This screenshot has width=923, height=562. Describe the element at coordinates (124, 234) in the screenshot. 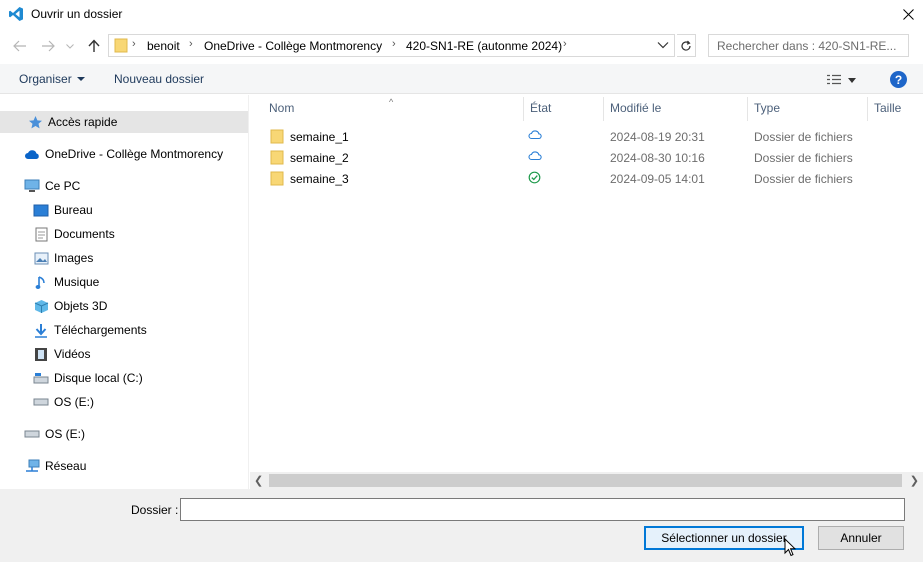

I see `sidebar-item-documents: Documents` at that location.